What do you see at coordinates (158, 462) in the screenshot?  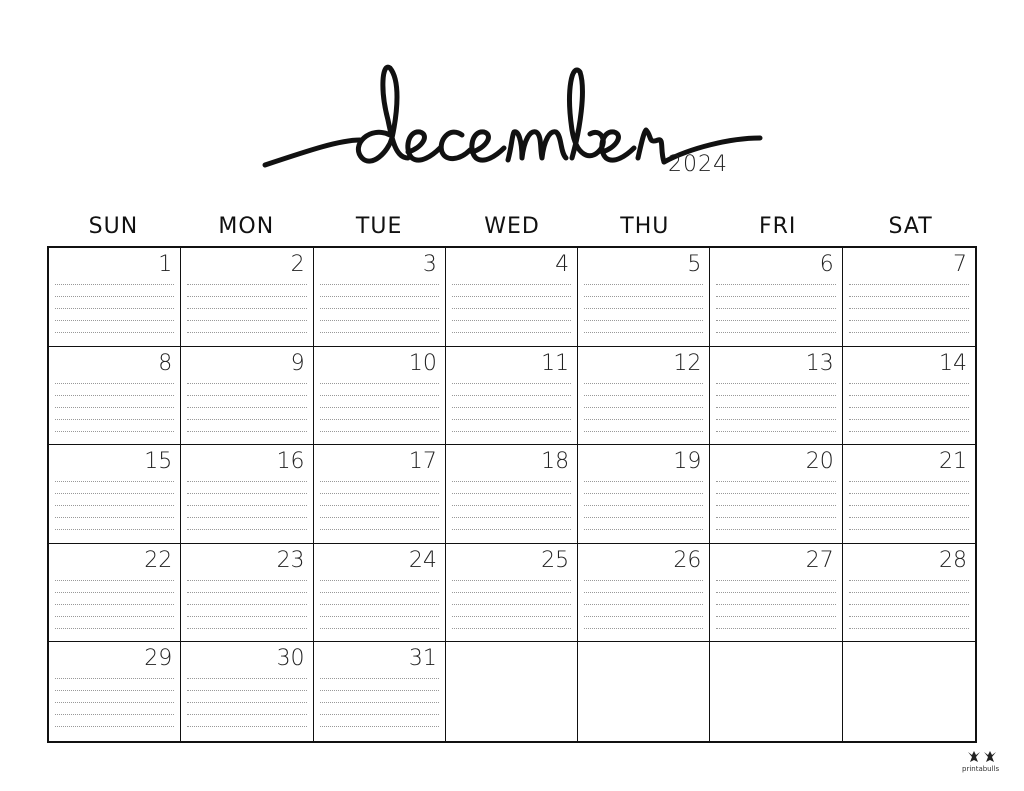 I see `day-number: 15` at bounding box center [158, 462].